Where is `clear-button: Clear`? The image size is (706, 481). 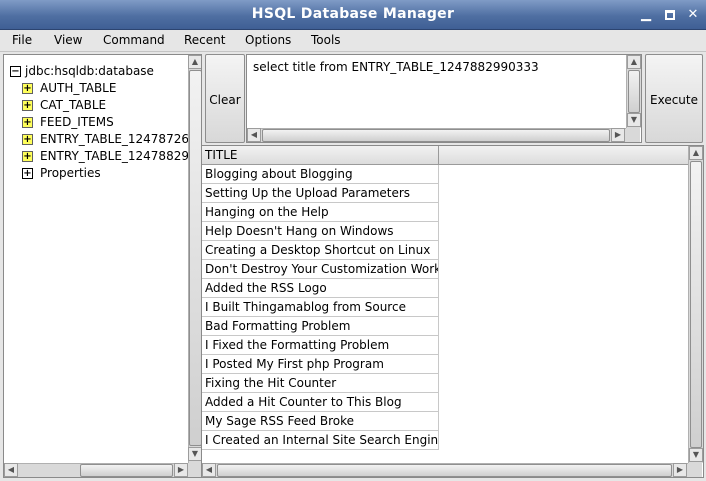 clear-button: Clear is located at coordinates (225, 98).